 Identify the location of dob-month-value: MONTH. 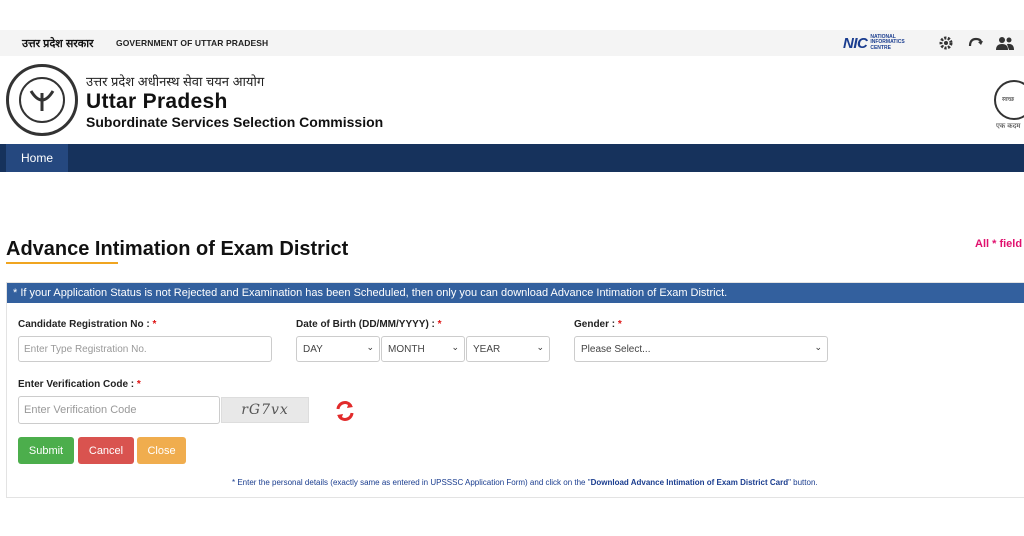
(406, 349).